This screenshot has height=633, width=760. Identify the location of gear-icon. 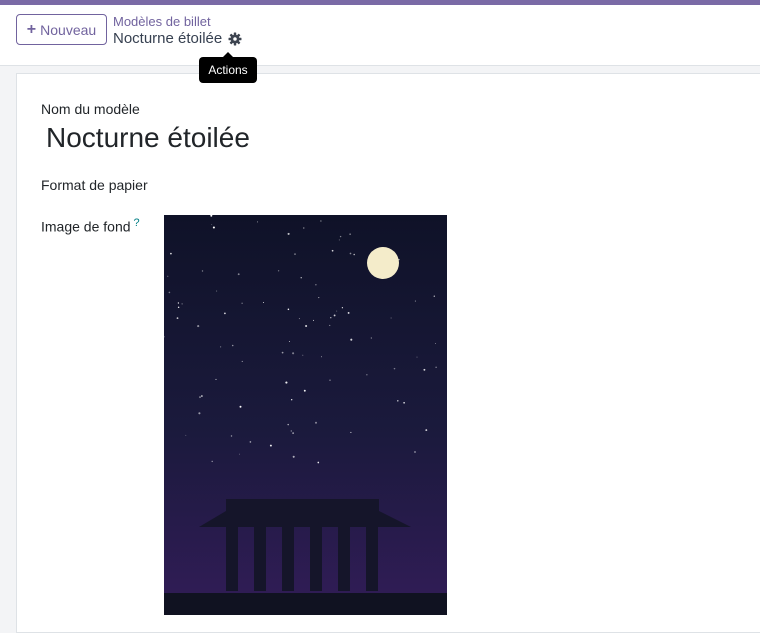
(235, 39).